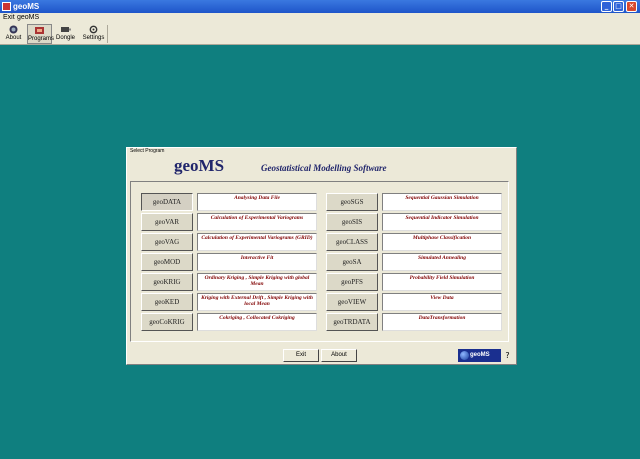  I want to click on menu-bar: Exit geoMS, so click(320, 18).